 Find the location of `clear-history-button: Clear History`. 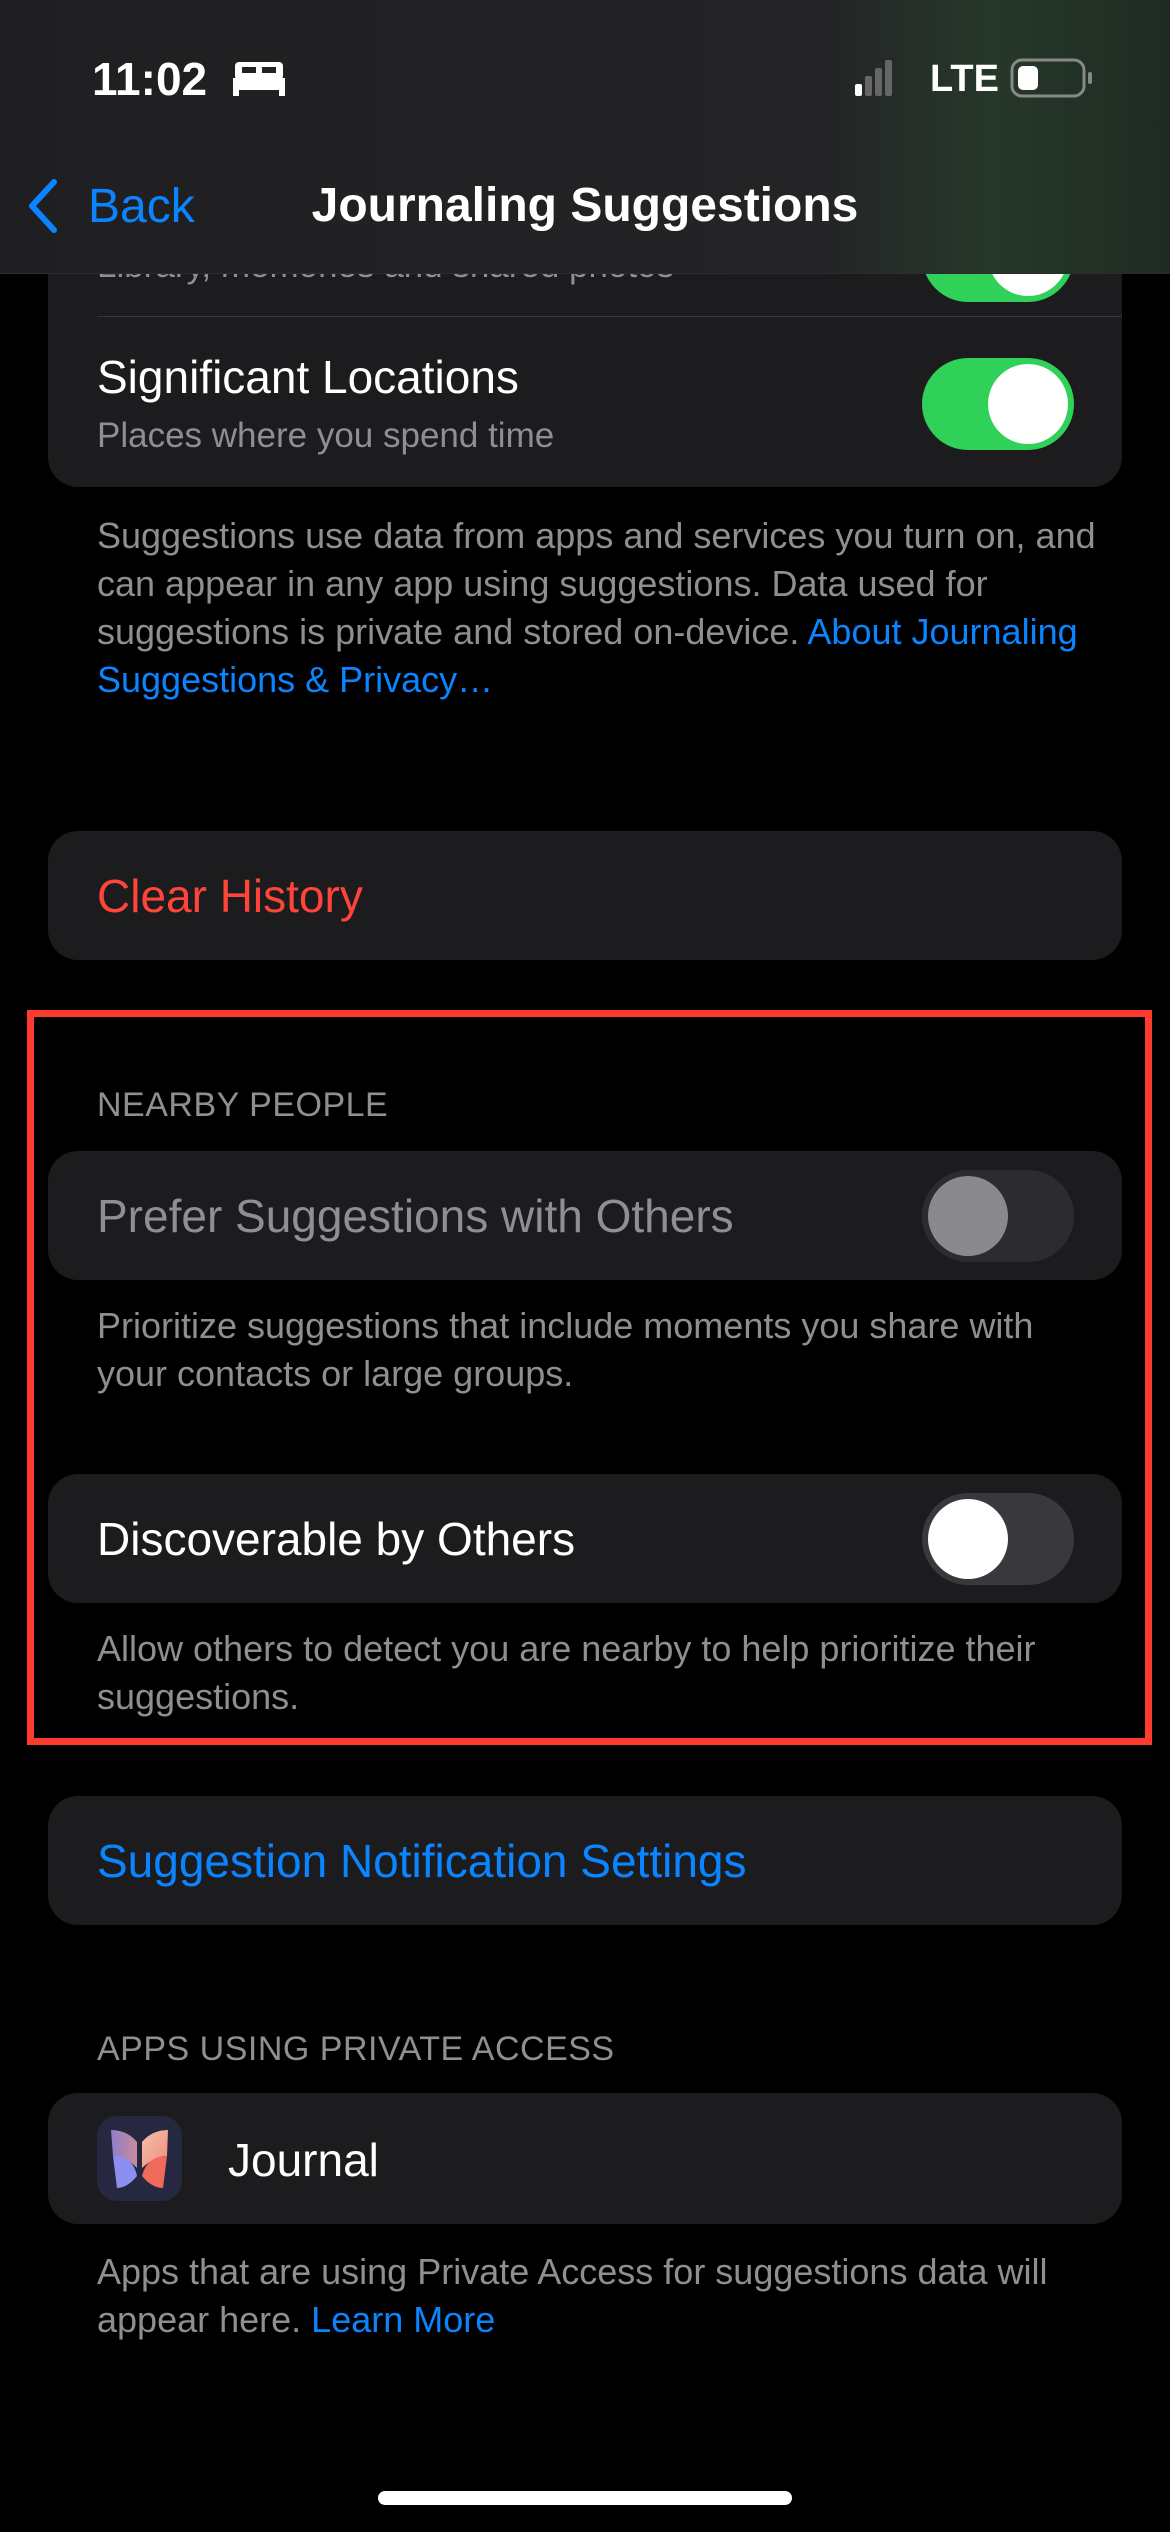

clear-history-button: Clear History is located at coordinates (585, 895).